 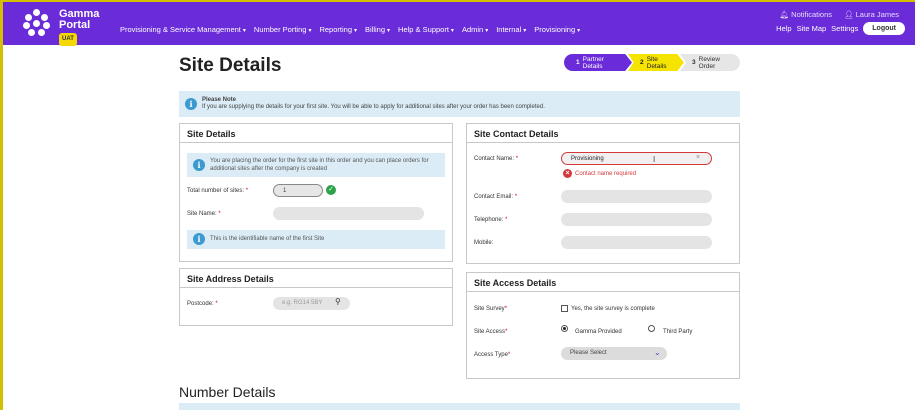 What do you see at coordinates (557, 29) in the screenshot?
I see `nav-provisioning: Provisioning ▾` at bounding box center [557, 29].